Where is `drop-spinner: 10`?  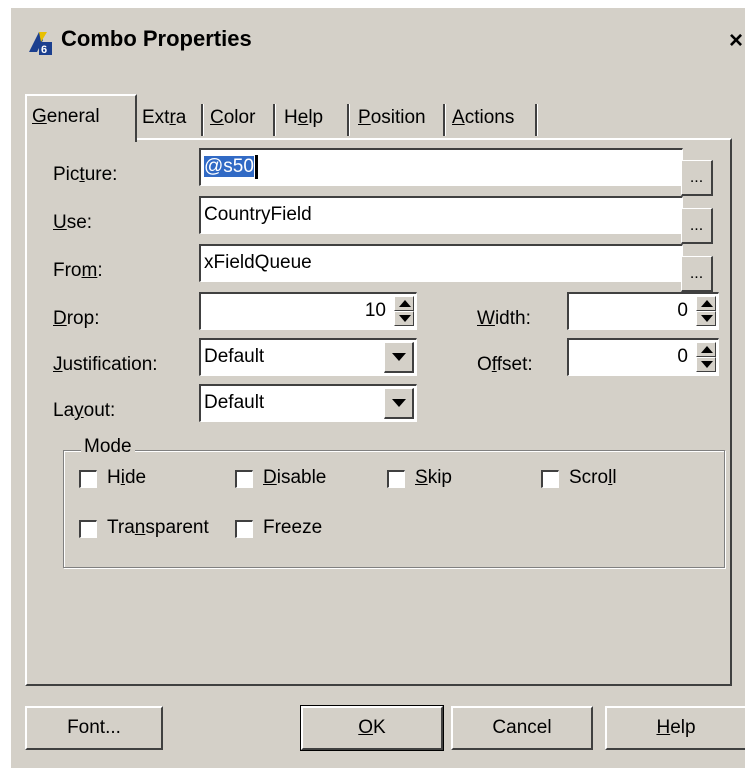 drop-spinner: 10 is located at coordinates (308, 311).